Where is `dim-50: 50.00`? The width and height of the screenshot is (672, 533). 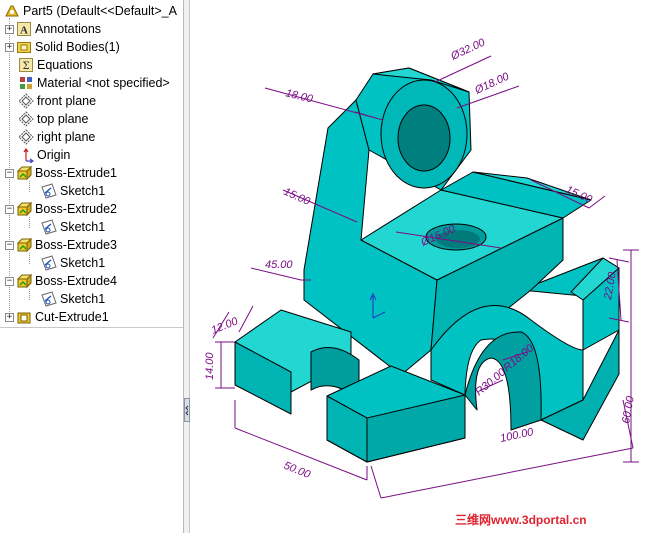
dim-50: 50.00 is located at coordinates (297, 471).